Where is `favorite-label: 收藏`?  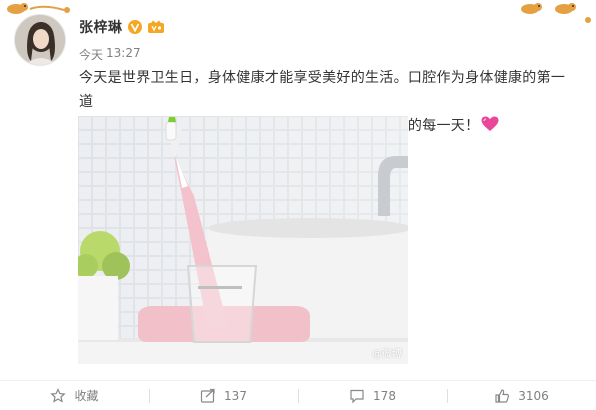
favorite-label: 收藏 is located at coordinates (86, 396).